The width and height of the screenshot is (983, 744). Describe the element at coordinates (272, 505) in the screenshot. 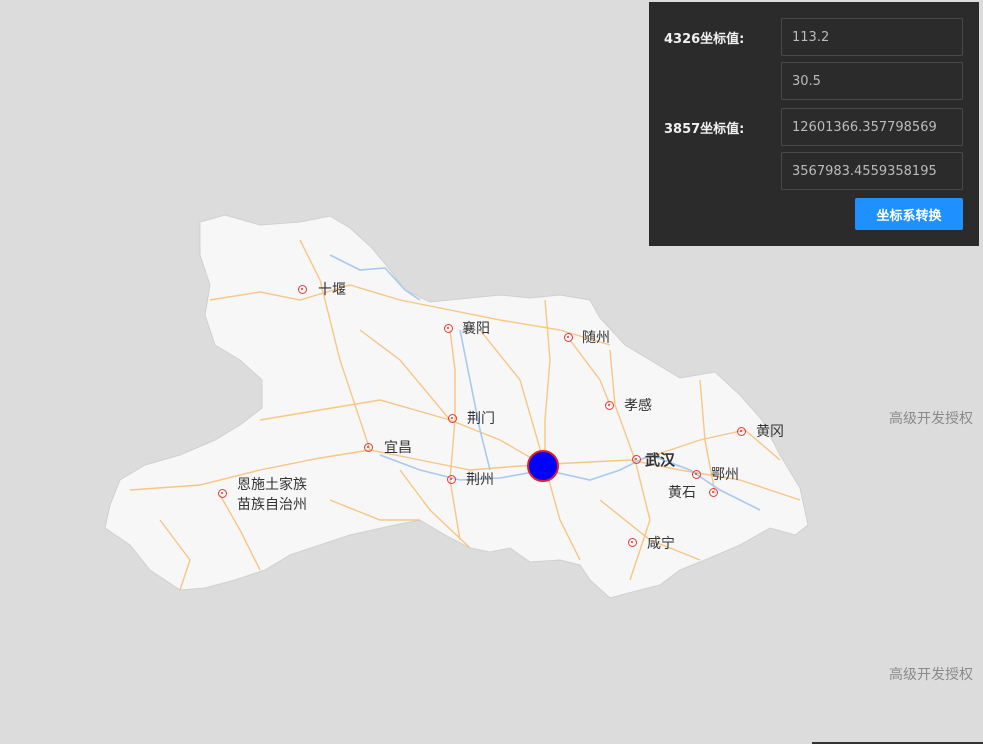

I see `city-label-enshi-line2: 苗族自治州` at that location.